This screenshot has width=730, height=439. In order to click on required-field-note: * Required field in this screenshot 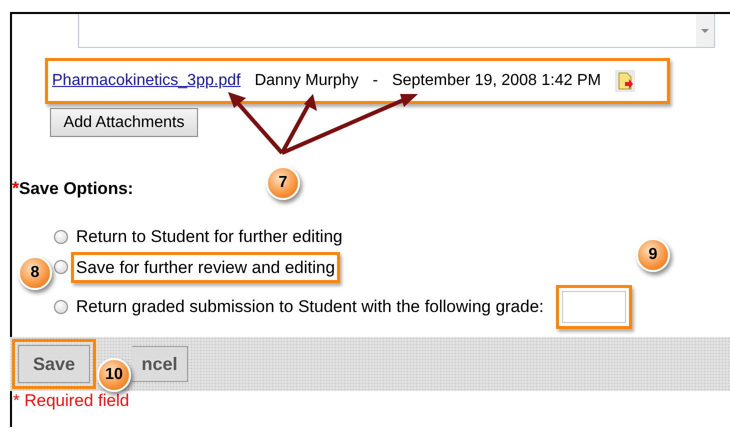, I will do `click(71, 401)`.